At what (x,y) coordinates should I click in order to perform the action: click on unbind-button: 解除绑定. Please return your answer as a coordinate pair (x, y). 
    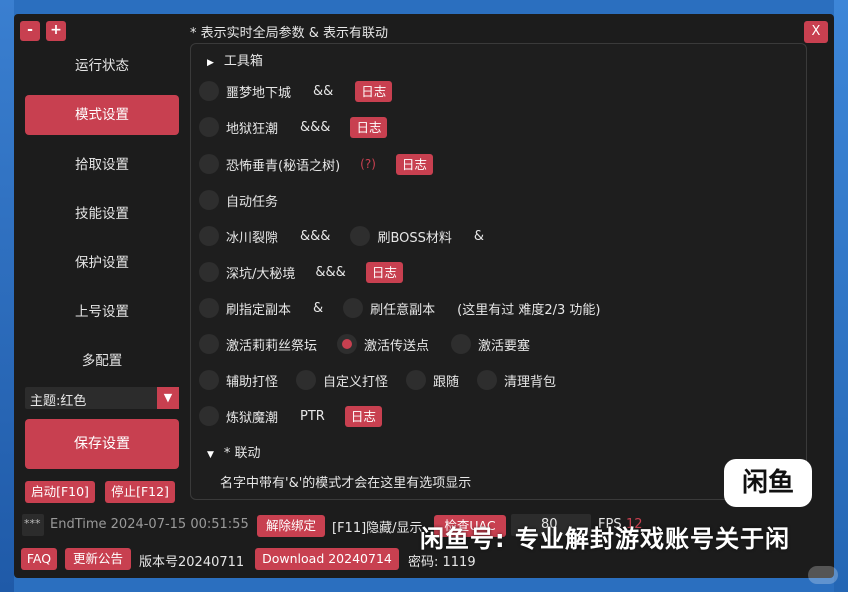
    Looking at the image, I should click on (291, 526).